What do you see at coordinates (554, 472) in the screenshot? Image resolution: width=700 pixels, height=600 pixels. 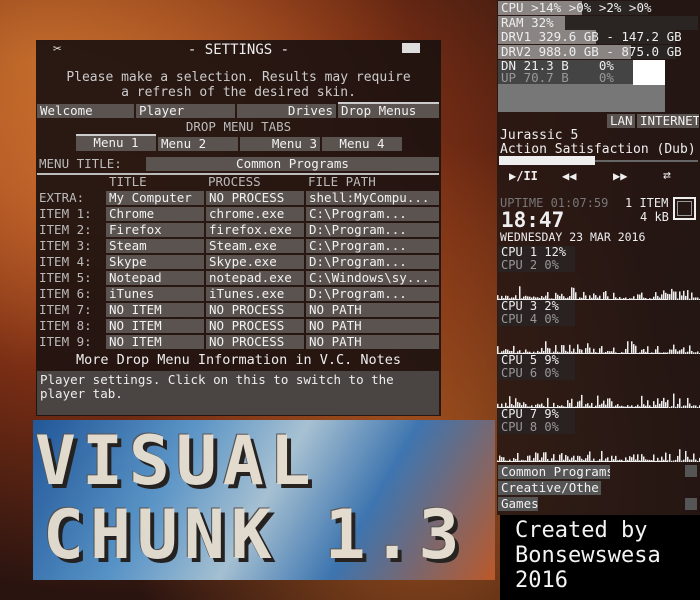 I see `drop-menu-common-programs: Common Programs` at bounding box center [554, 472].